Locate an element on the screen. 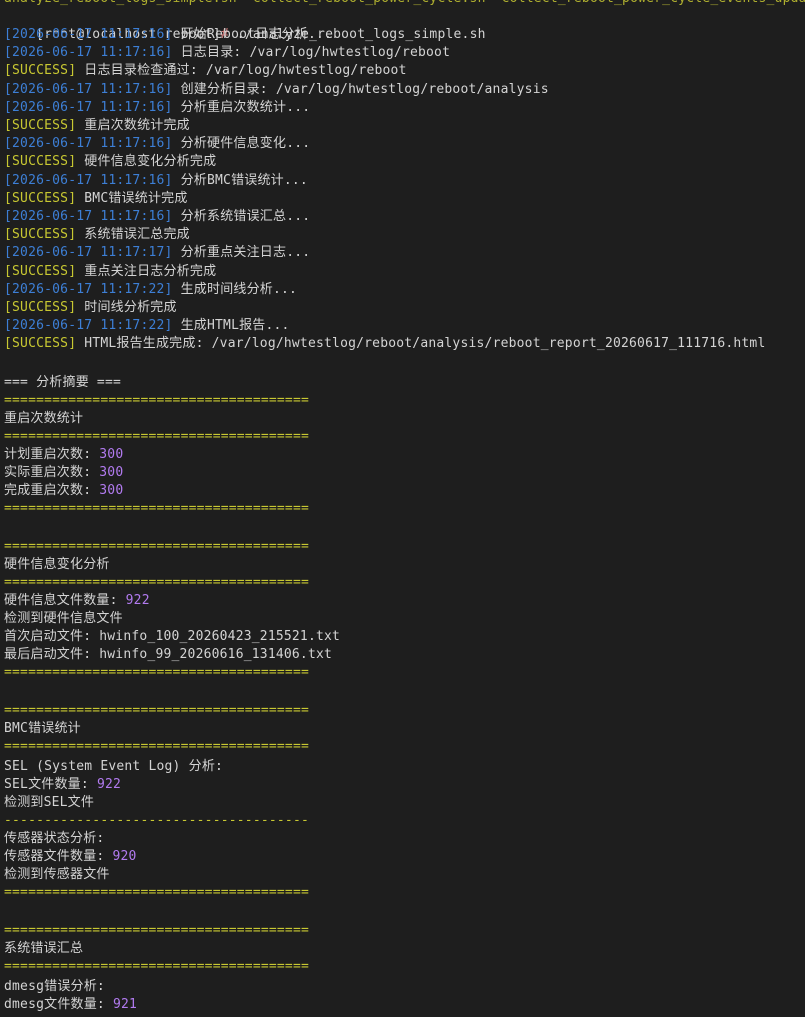 The height and width of the screenshot is (1017, 805). dmesg-heading: dmesg错误分析: is located at coordinates (54, 986).